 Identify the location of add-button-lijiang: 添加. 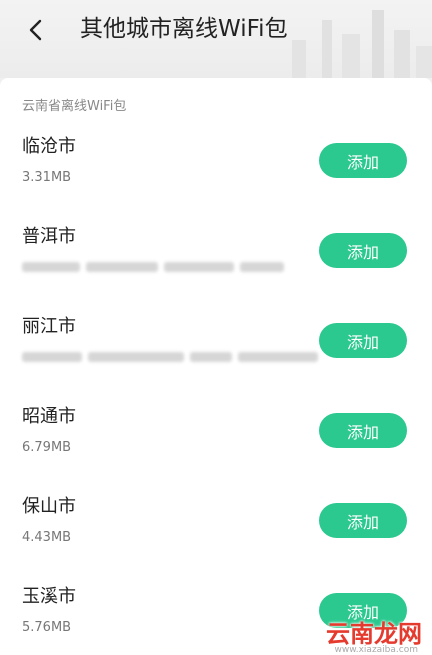
(363, 340).